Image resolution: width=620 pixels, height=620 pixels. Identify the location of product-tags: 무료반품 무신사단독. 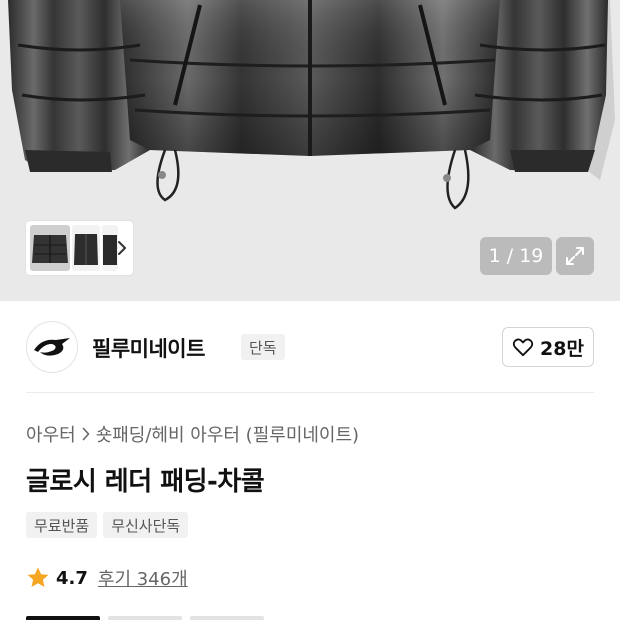
(107, 525).